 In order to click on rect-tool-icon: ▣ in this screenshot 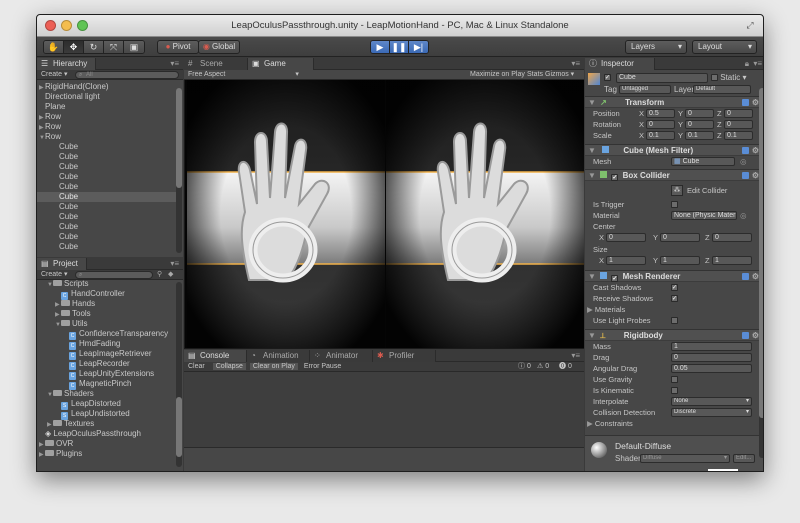, I will do `click(134, 47)`.